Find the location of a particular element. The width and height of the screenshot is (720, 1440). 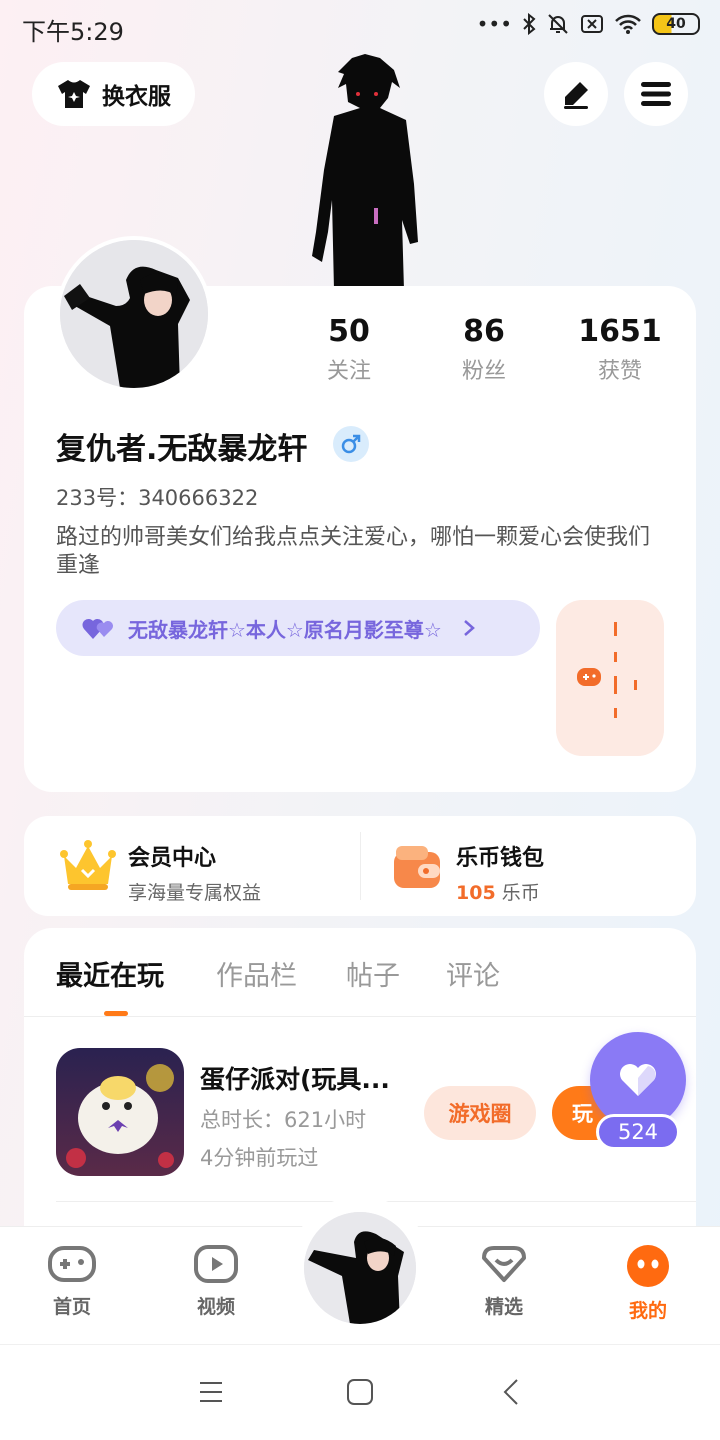

user-id: 233号：340666322 is located at coordinates (157, 498).